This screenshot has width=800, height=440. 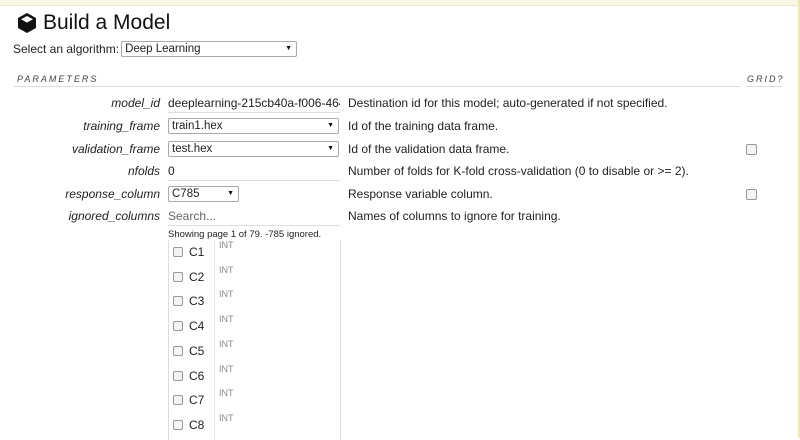 I want to click on validation-frame-value: test.hex, so click(x=192, y=149).